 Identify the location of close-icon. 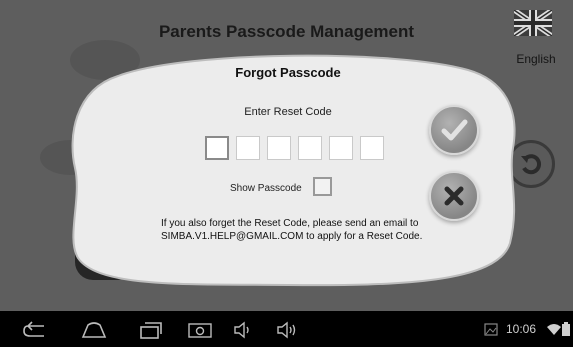
(454, 196).